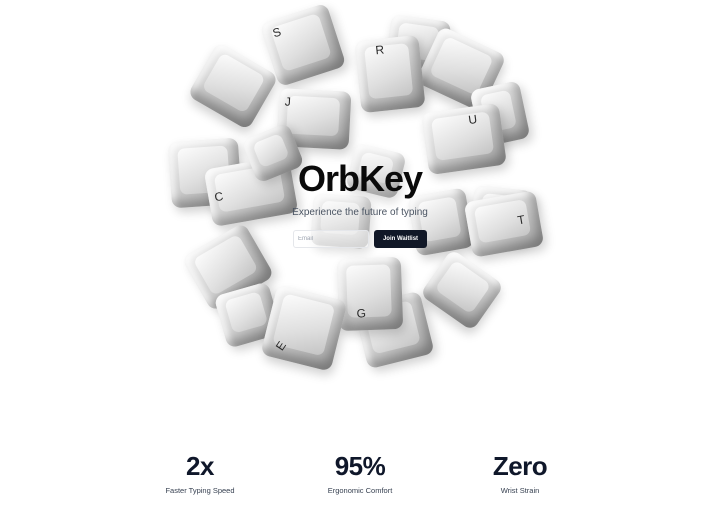  What do you see at coordinates (361, 313) in the screenshot?
I see `keycap-glyph: G` at bounding box center [361, 313].